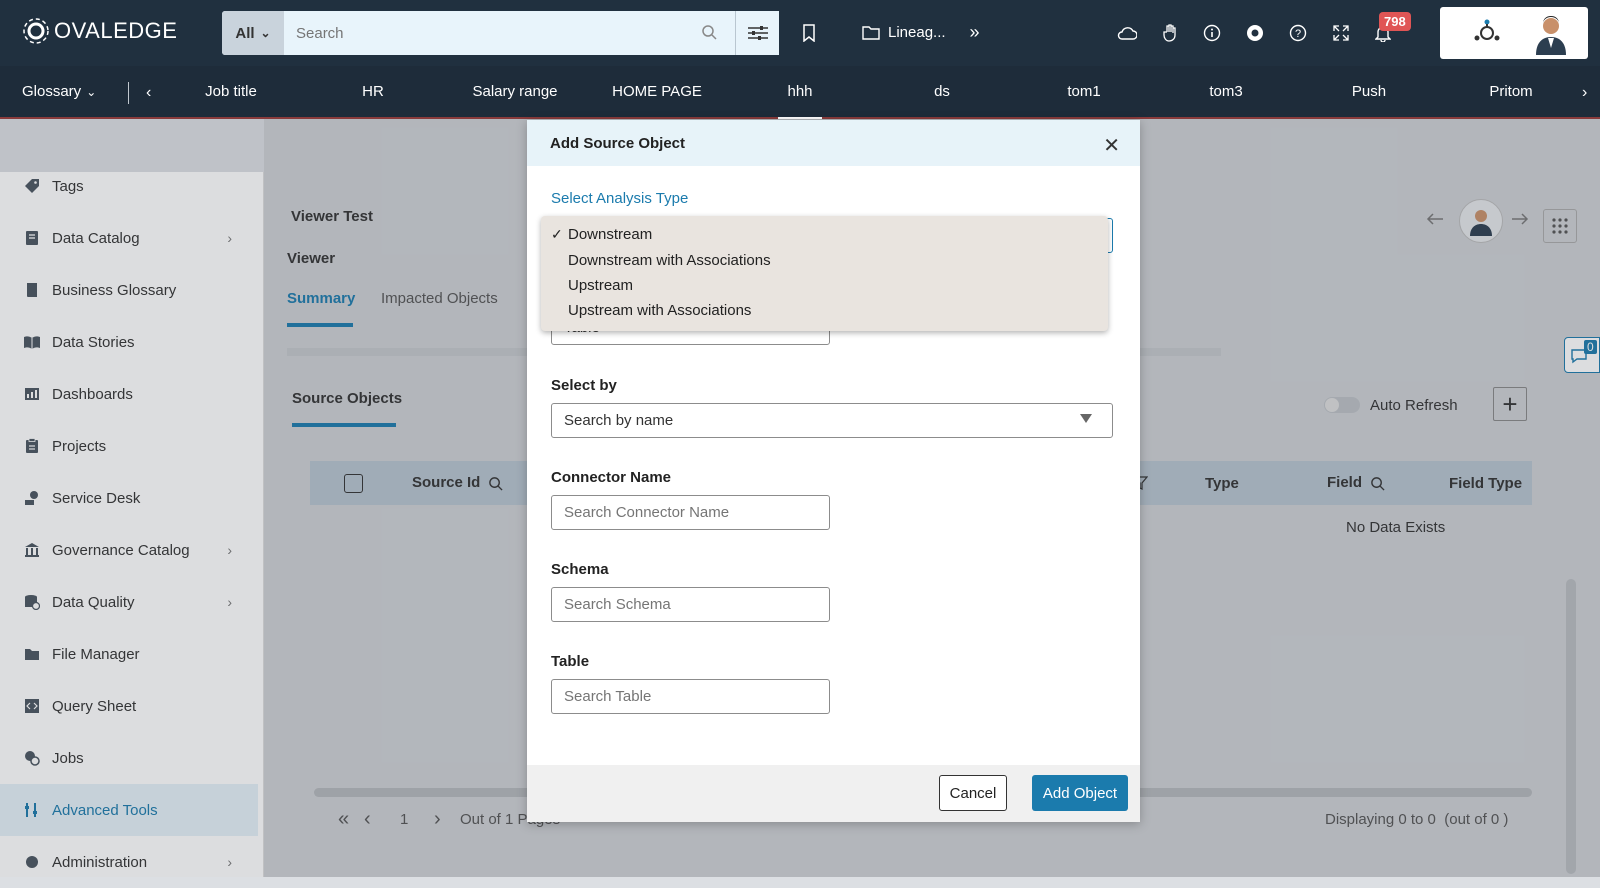  Describe the element at coordinates (1226, 91) in the screenshot. I see `nav-tab: tom3` at that location.